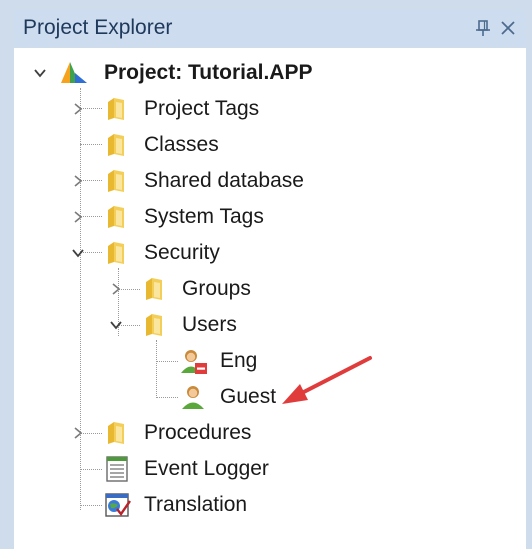 The height and width of the screenshot is (549, 532). Describe the element at coordinates (327, 380) in the screenshot. I see `annotation-arrow` at that location.